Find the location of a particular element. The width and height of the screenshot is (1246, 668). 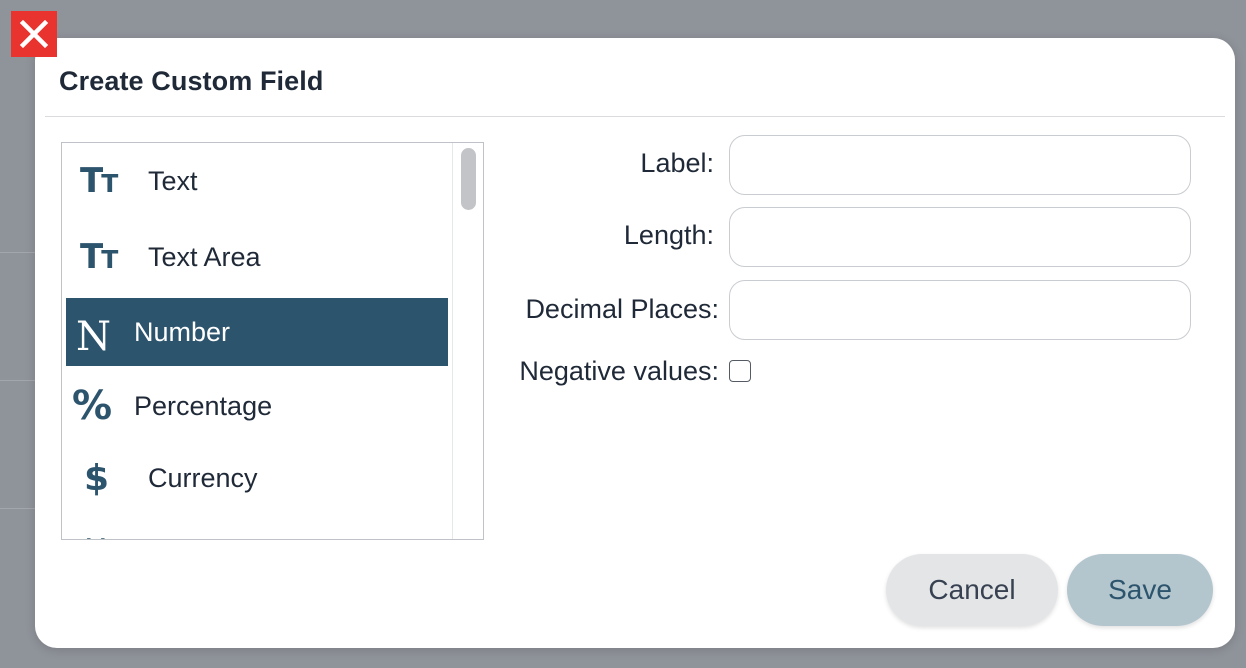

field-type-percentage: % Percentage is located at coordinates (257, 406).